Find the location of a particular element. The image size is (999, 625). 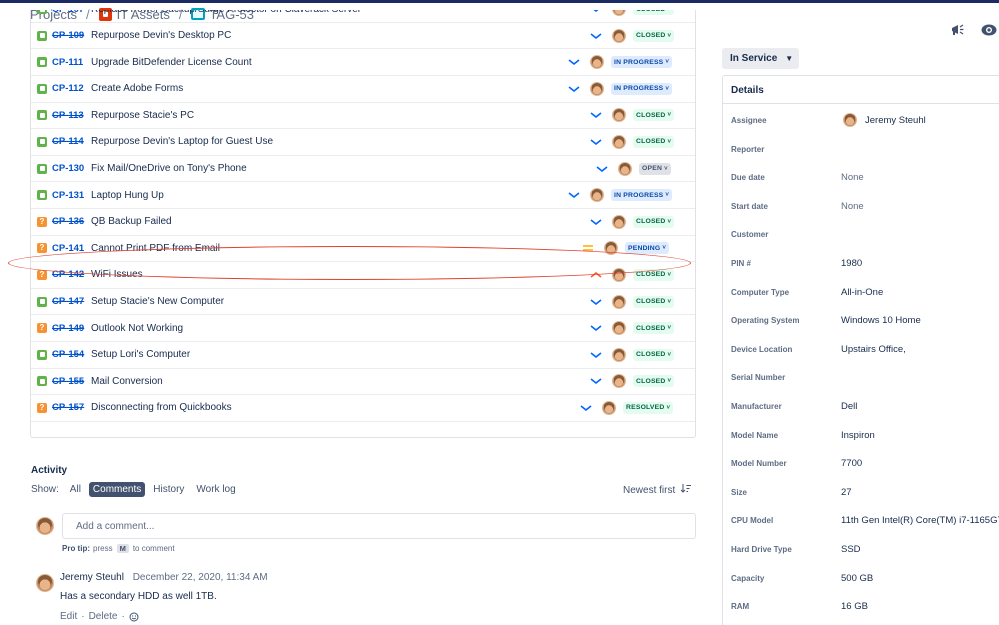

issue-summary: Upgrade BitDefender License Count is located at coordinates (171, 62).